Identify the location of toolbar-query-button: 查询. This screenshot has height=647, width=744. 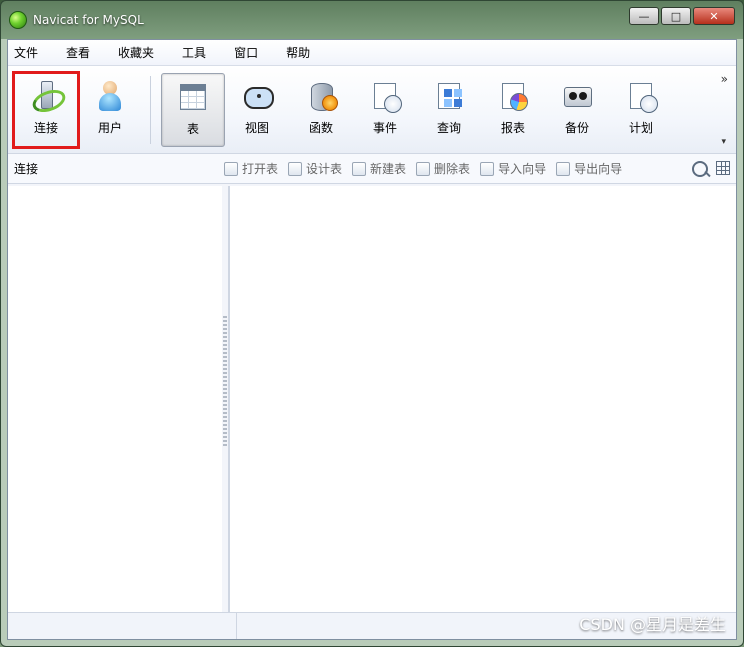
(449, 110).